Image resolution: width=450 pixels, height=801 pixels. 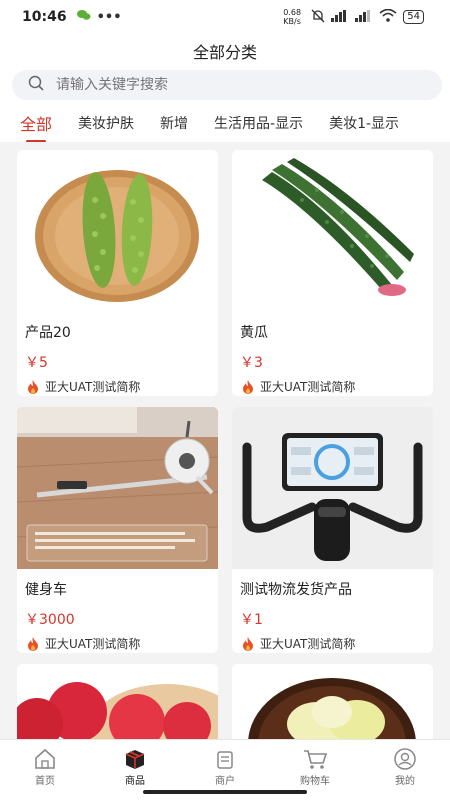 I want to click on wechat-icon, so click(x=83, y=17).